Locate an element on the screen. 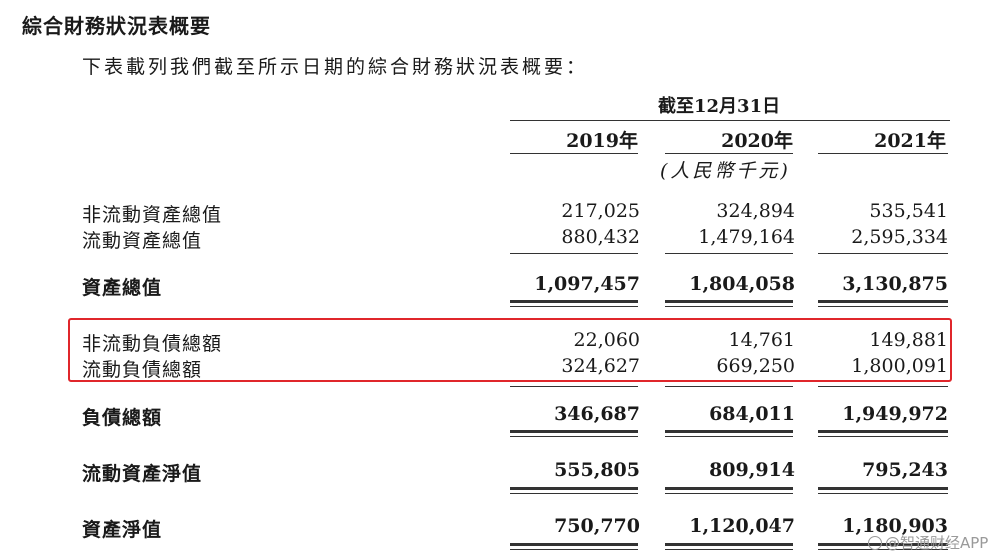 The width and height of the screenshot is (1005, 560). total-row-label: 資產總值 is located at coordinates (122, 288).